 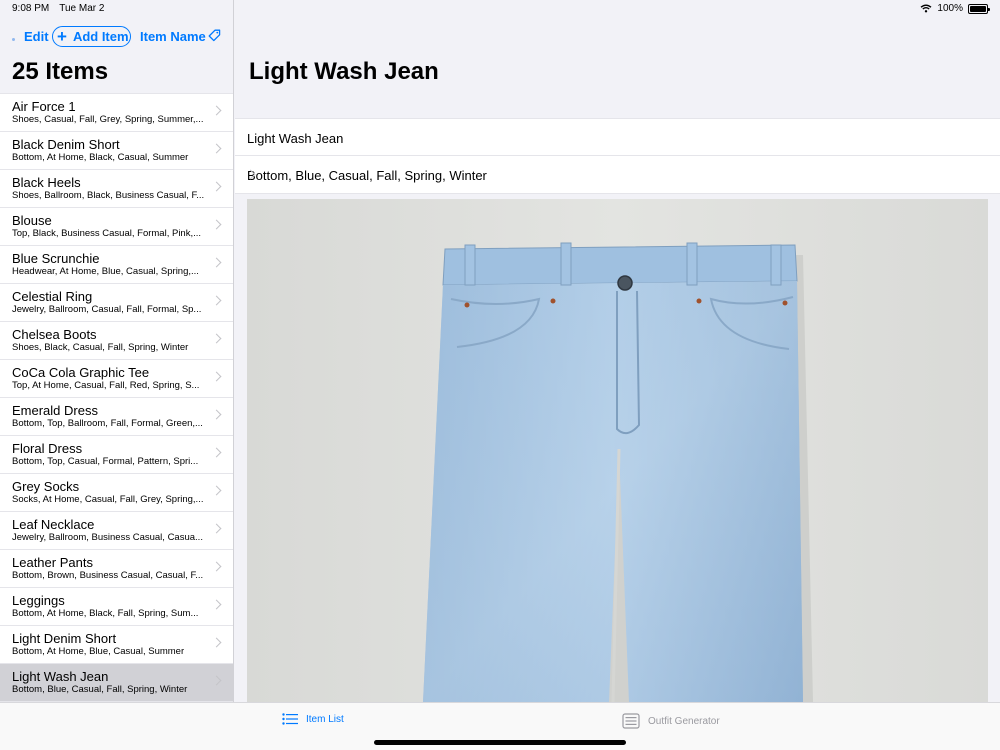 What do you see at coordinates (66, 144) in the screenshot?
I see `list-item-title: Black Denim Short` at bounding box center [66, 144].